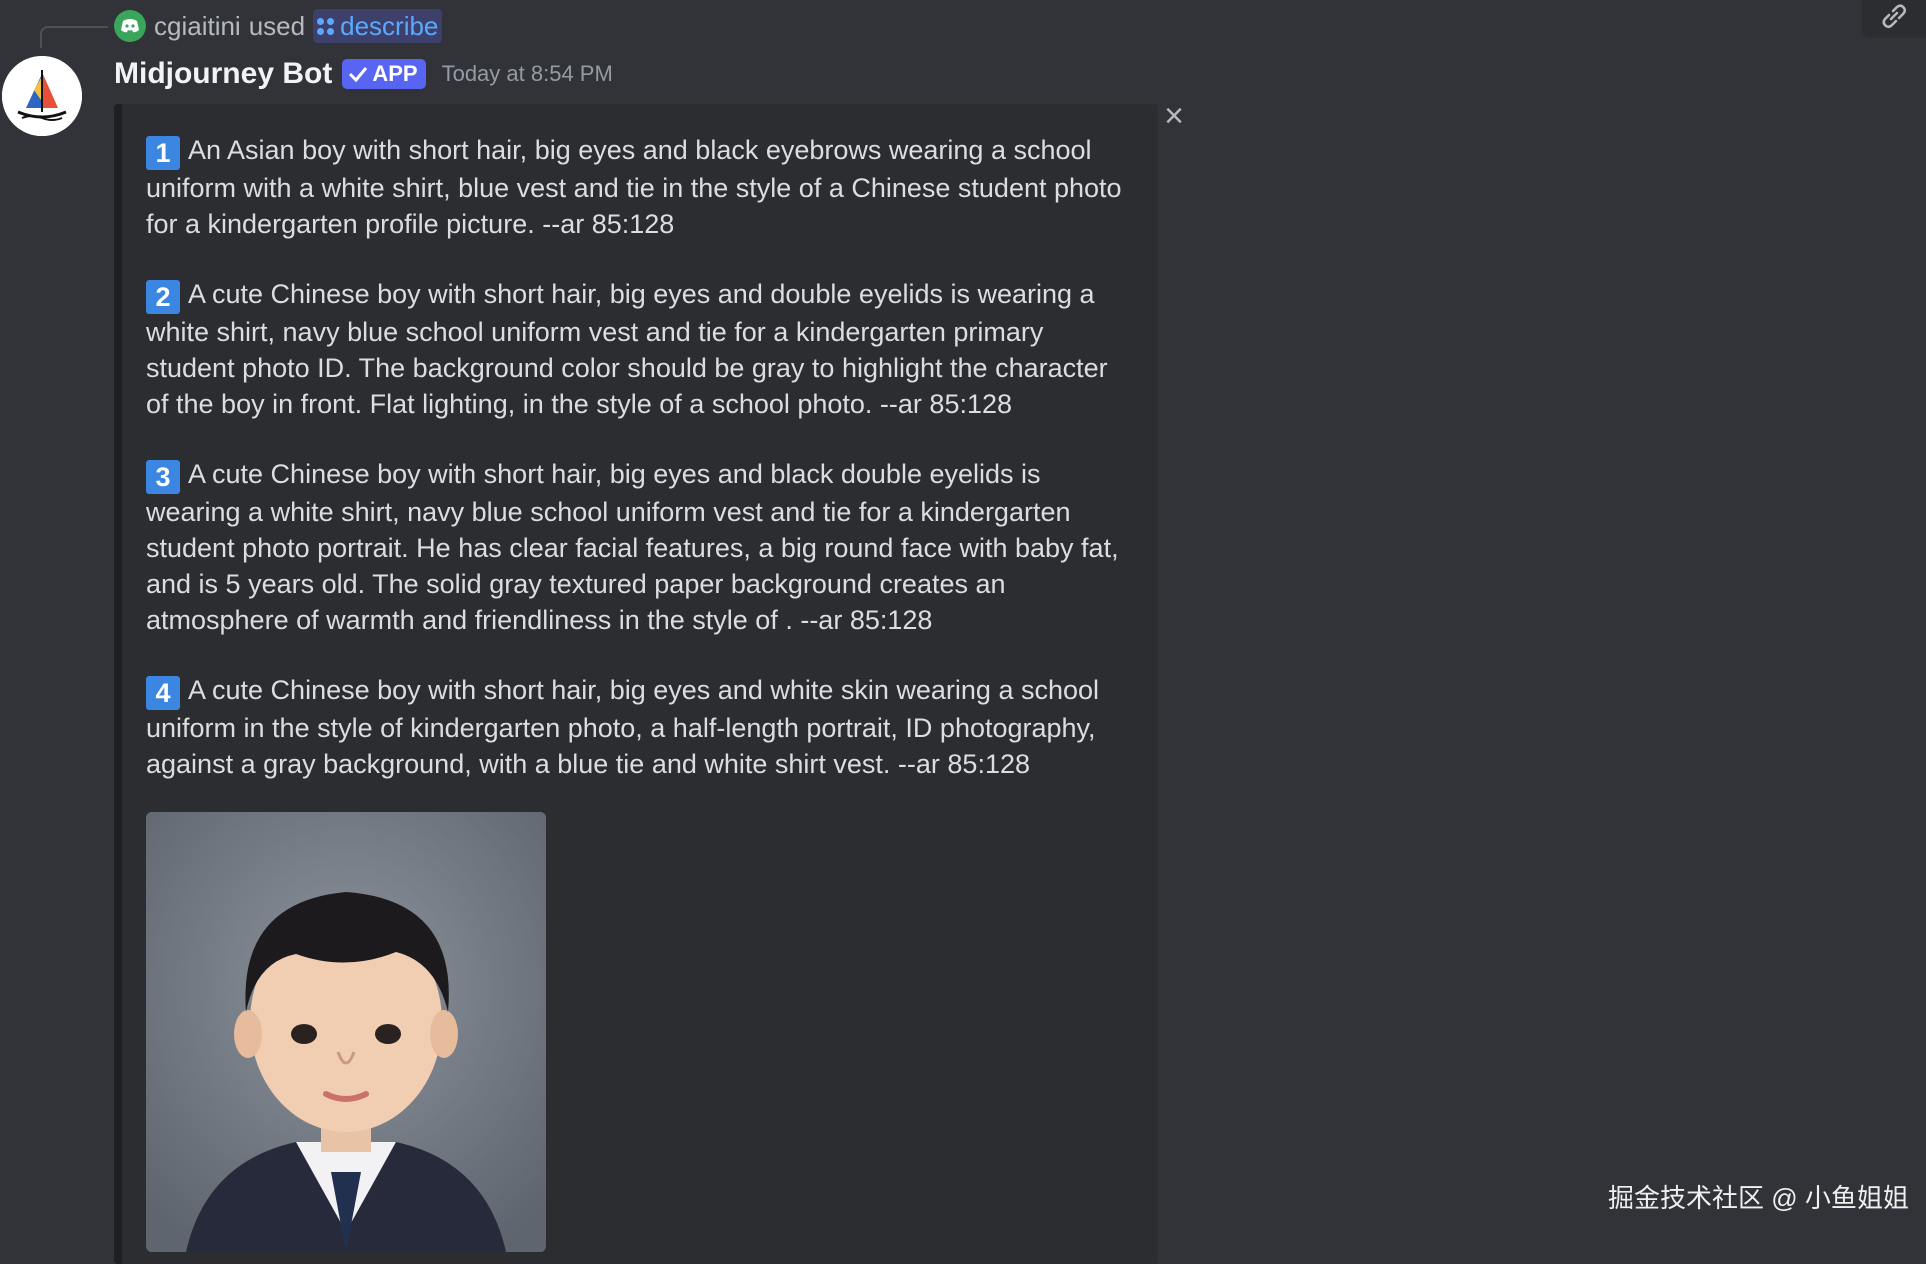 The height and width of the screenshot is (1264, 1926). I want to click on check-icon, so click(358, 75).